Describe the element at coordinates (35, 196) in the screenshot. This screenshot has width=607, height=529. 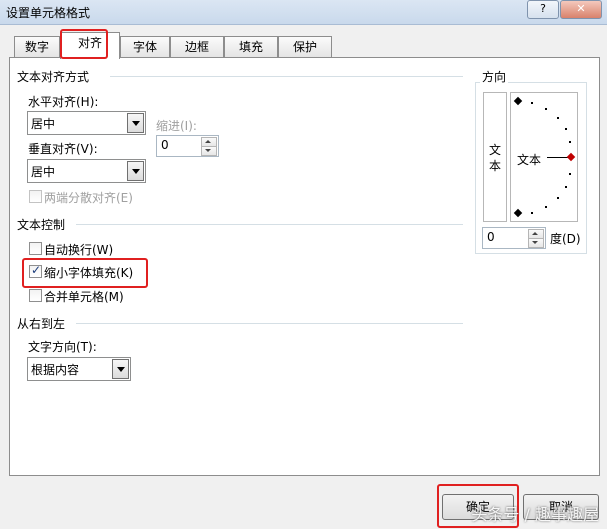
I see `distributed-checkbox` at that location.